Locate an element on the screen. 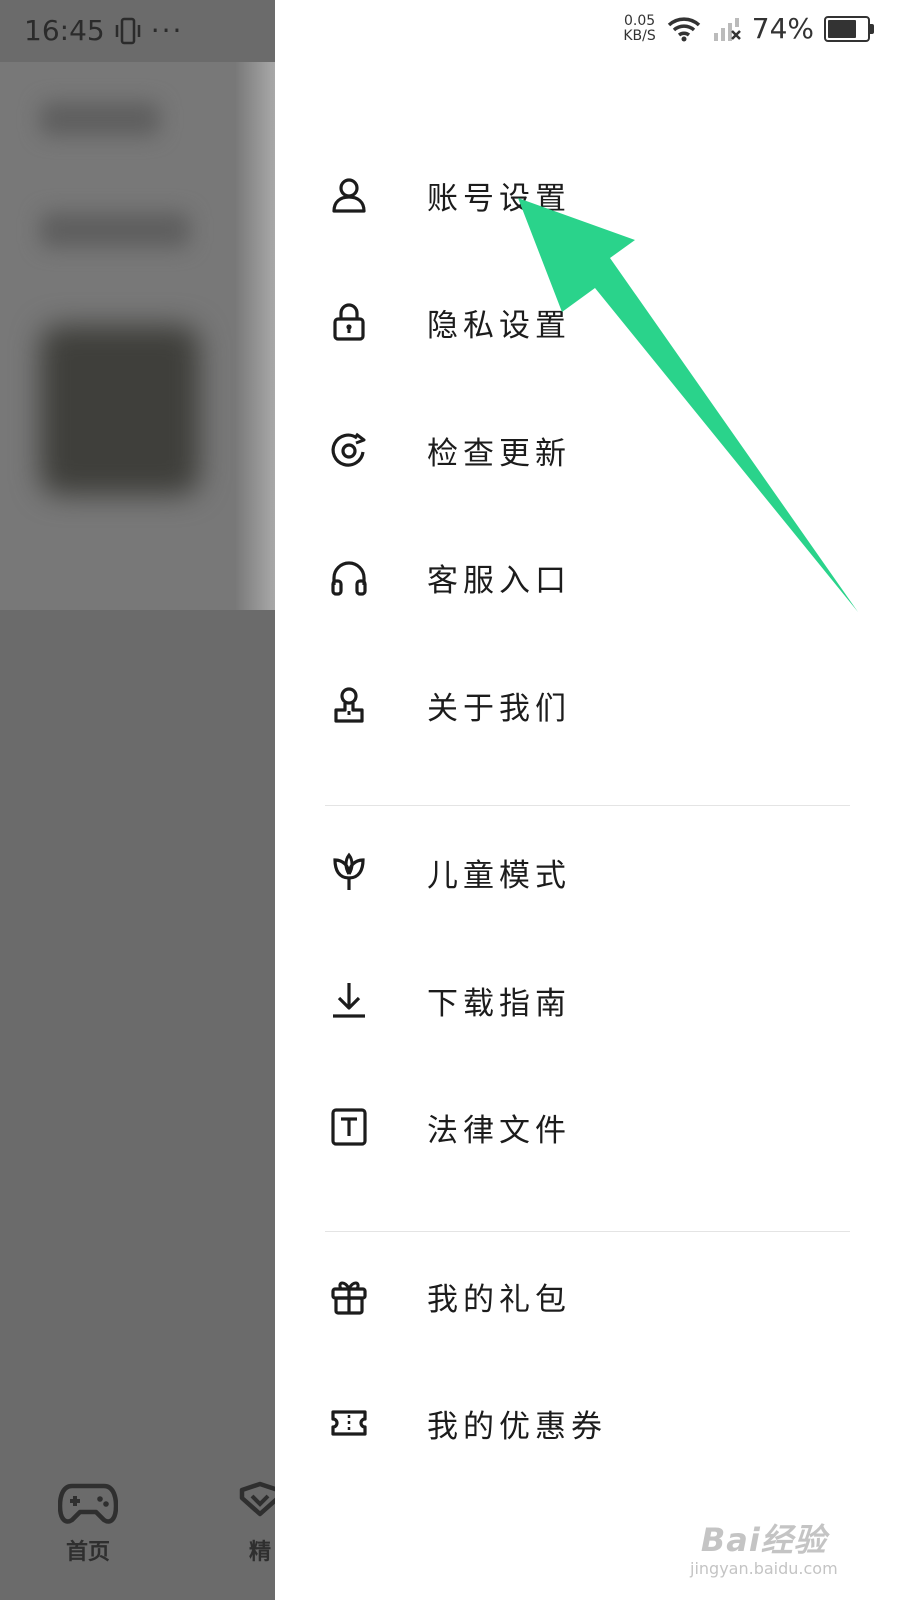 This screenshot has height=1600, width=900. menu-label: 隐私设置 is located at coordinates (499, 325).